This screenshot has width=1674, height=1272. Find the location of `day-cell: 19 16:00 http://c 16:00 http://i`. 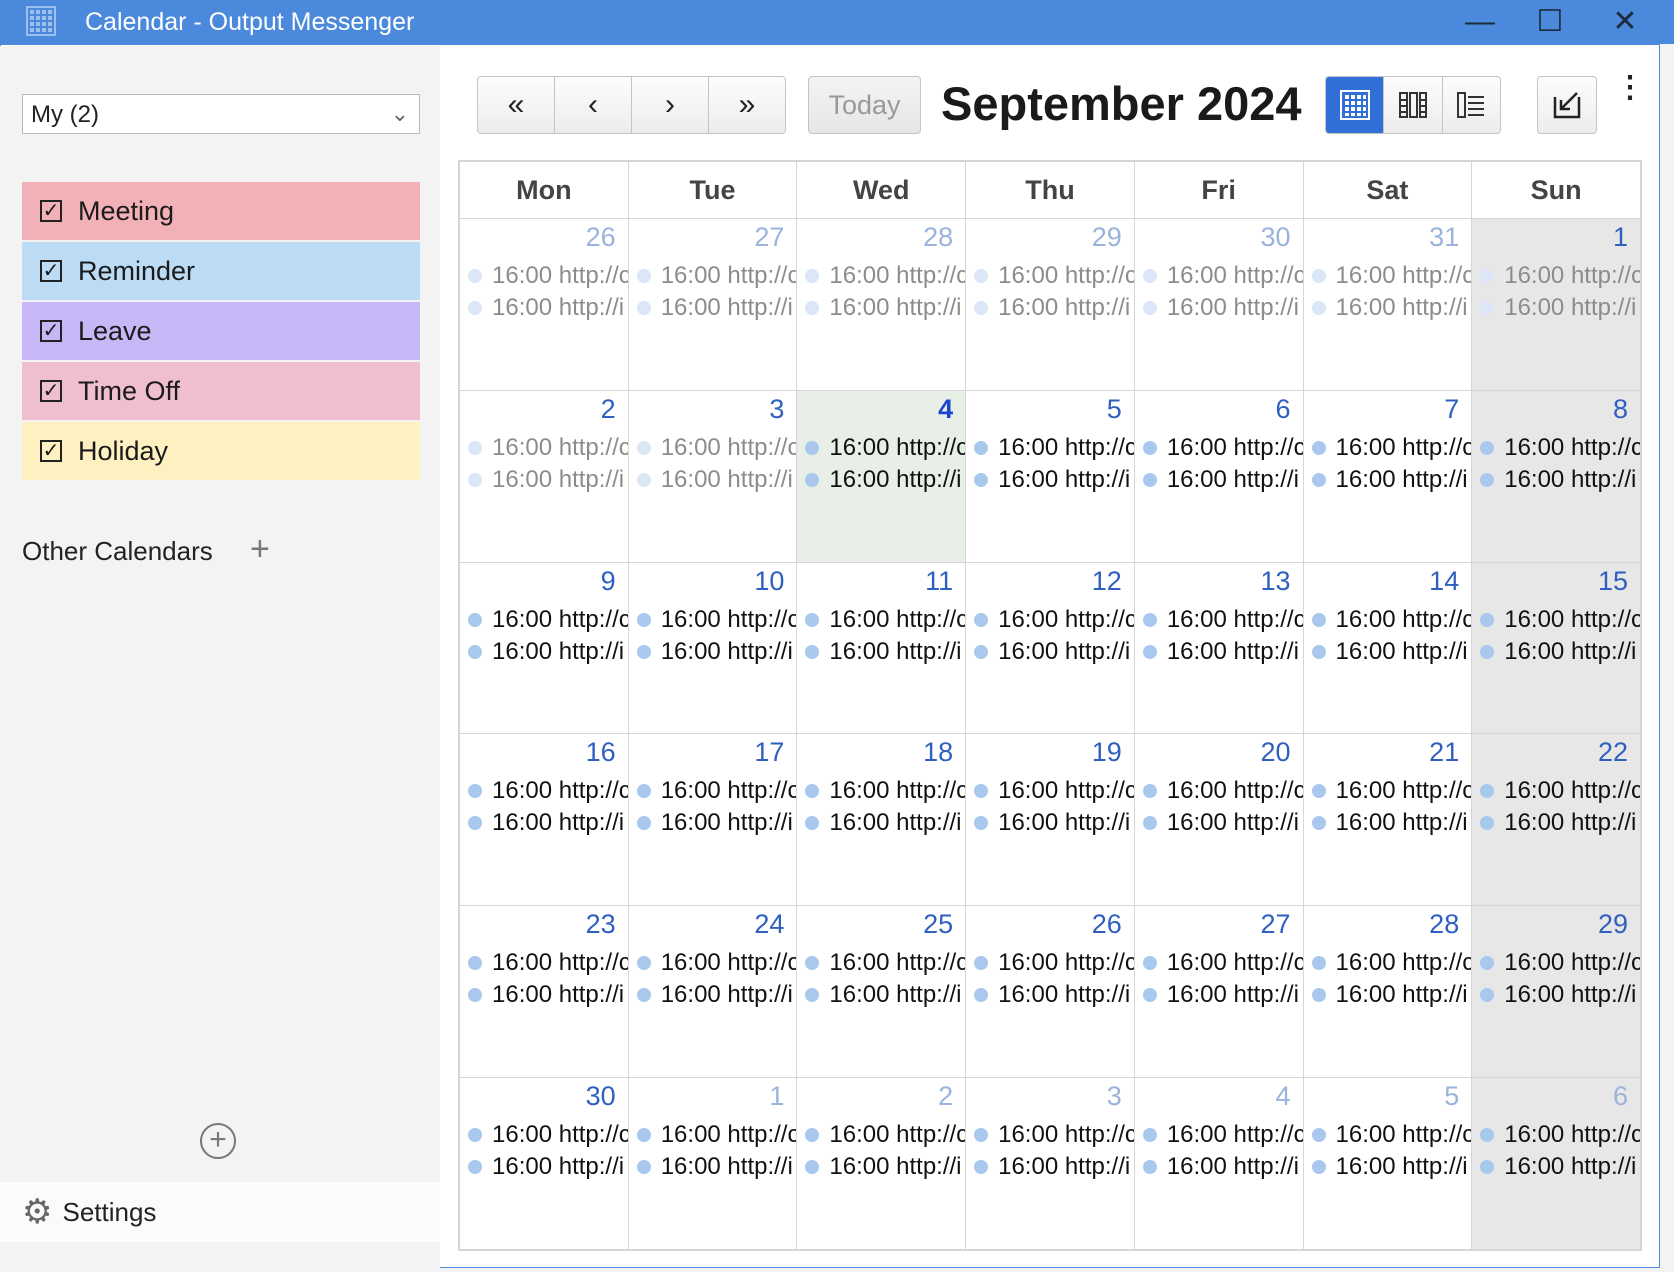

day-cell: 19 16:00 http://c 16:00 http://i is located at coordinates (1050, 820).